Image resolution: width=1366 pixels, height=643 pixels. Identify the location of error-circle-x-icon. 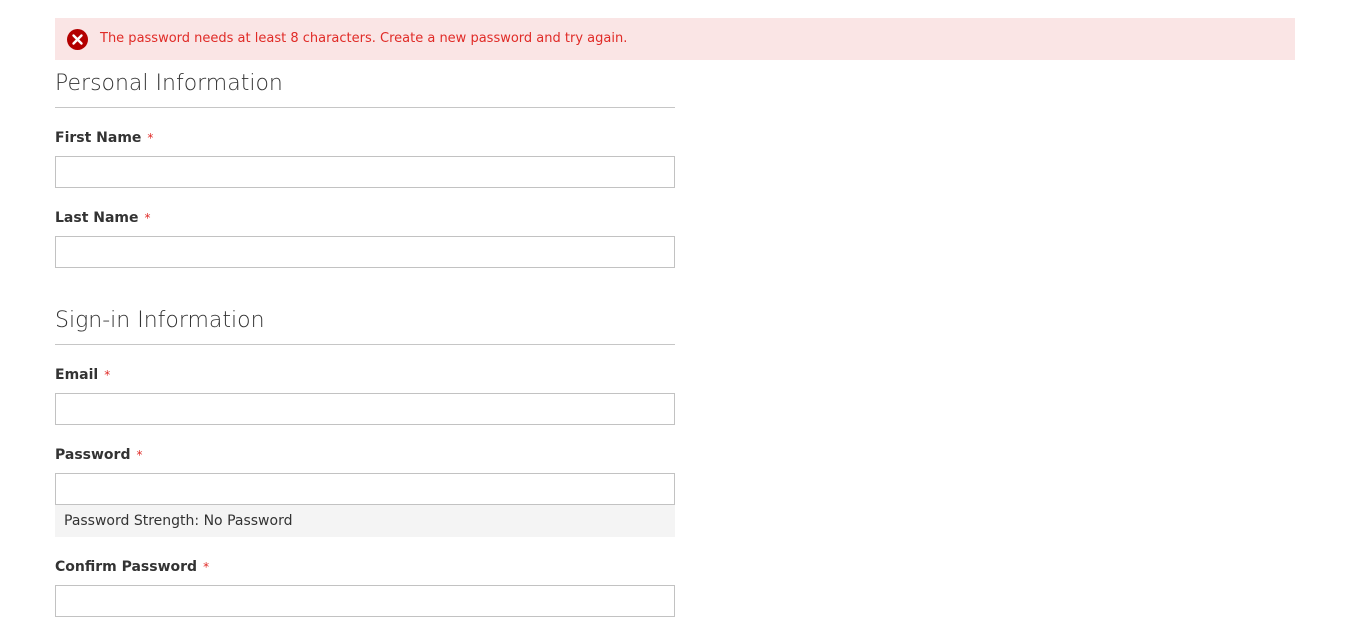
(77, 39).